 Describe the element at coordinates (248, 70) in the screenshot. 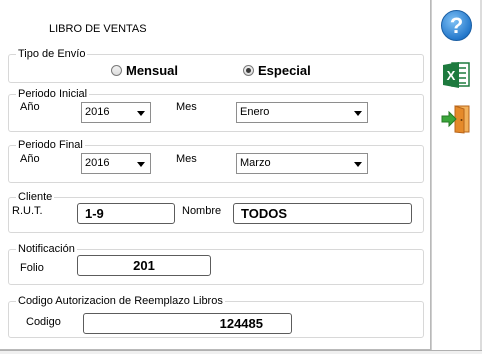

I see `radio-especial-indicator` at that location.